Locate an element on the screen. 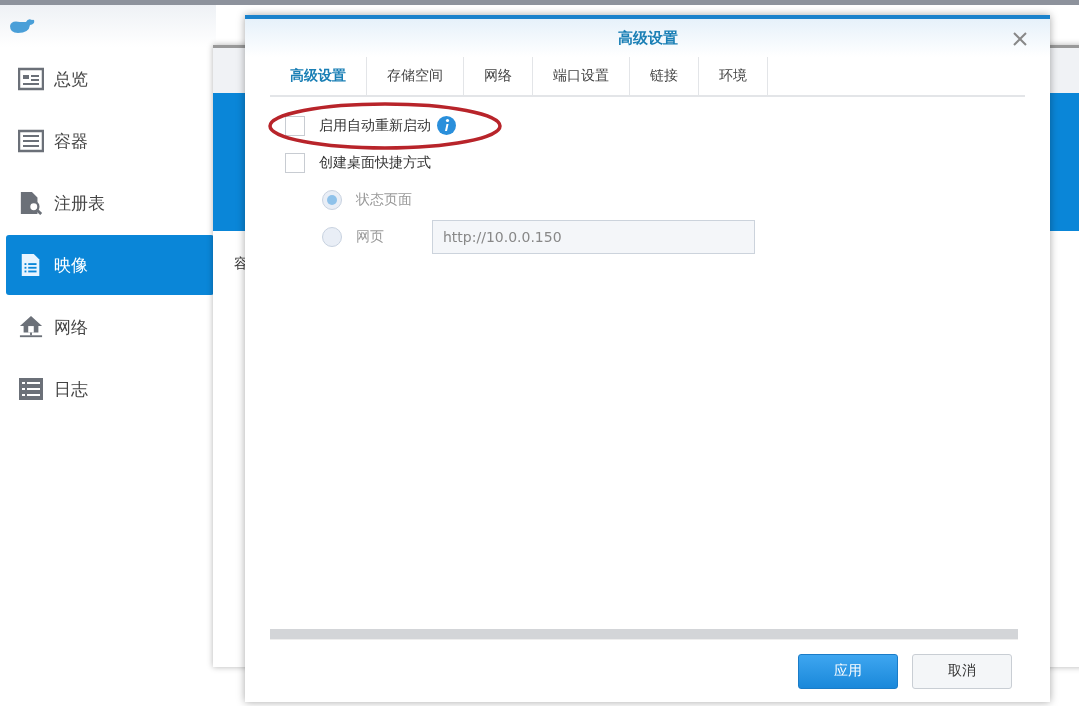 The width and height of the screenshot is (1079, 706). tab: 环境 is located at coordinates (733, 76).